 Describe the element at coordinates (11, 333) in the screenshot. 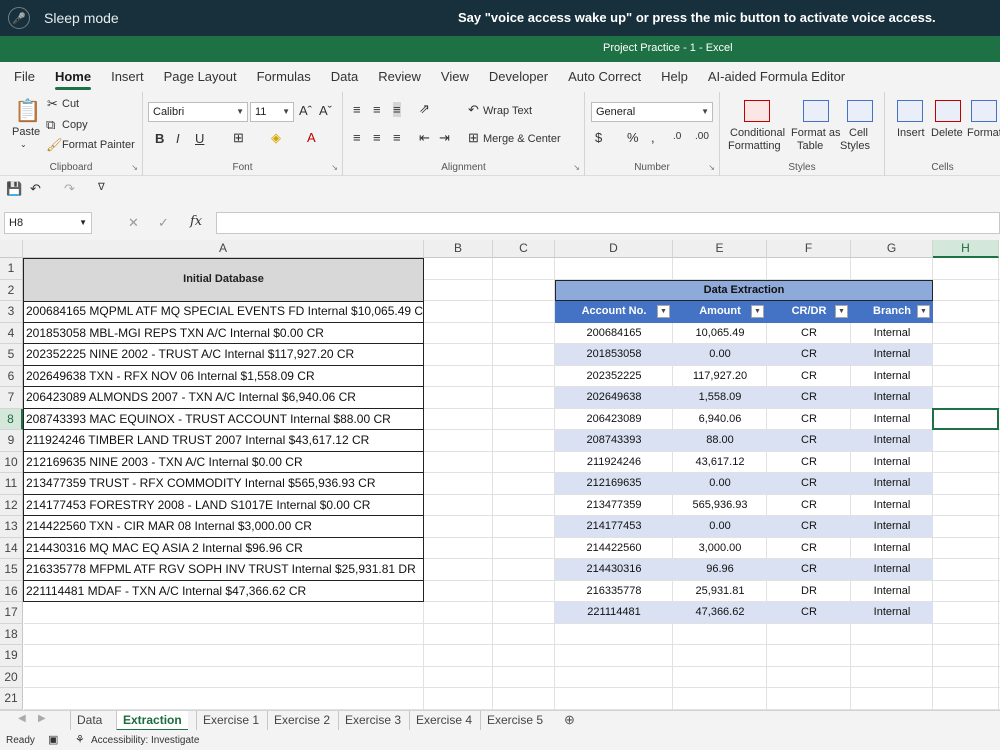

I see `row-header: 4` at that location.